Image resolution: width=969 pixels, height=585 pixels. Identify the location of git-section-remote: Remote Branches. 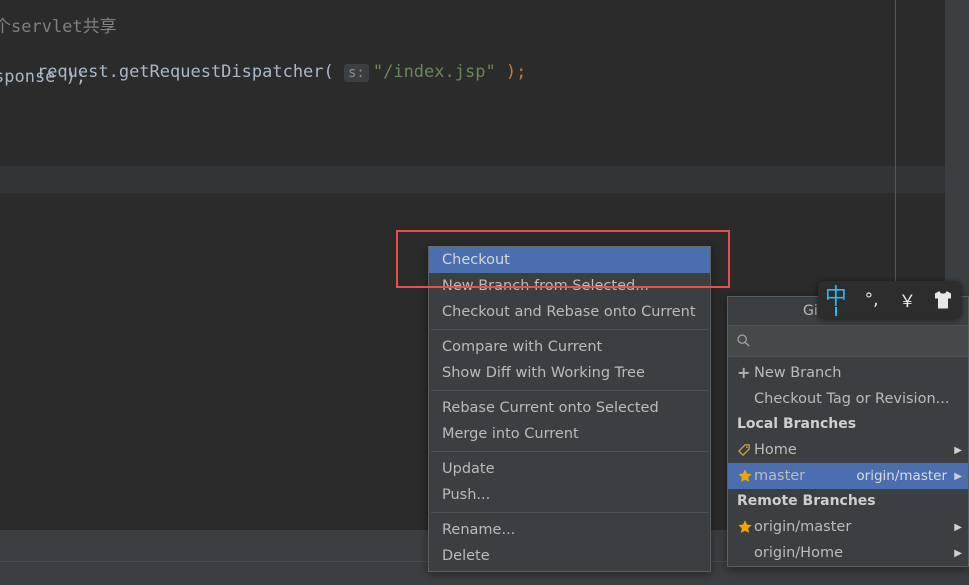
(806, 501).